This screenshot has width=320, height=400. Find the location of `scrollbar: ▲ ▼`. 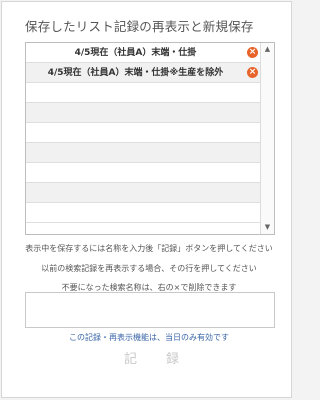

scrollbar: ▲ ▼ is located at coordinates (267, 138).